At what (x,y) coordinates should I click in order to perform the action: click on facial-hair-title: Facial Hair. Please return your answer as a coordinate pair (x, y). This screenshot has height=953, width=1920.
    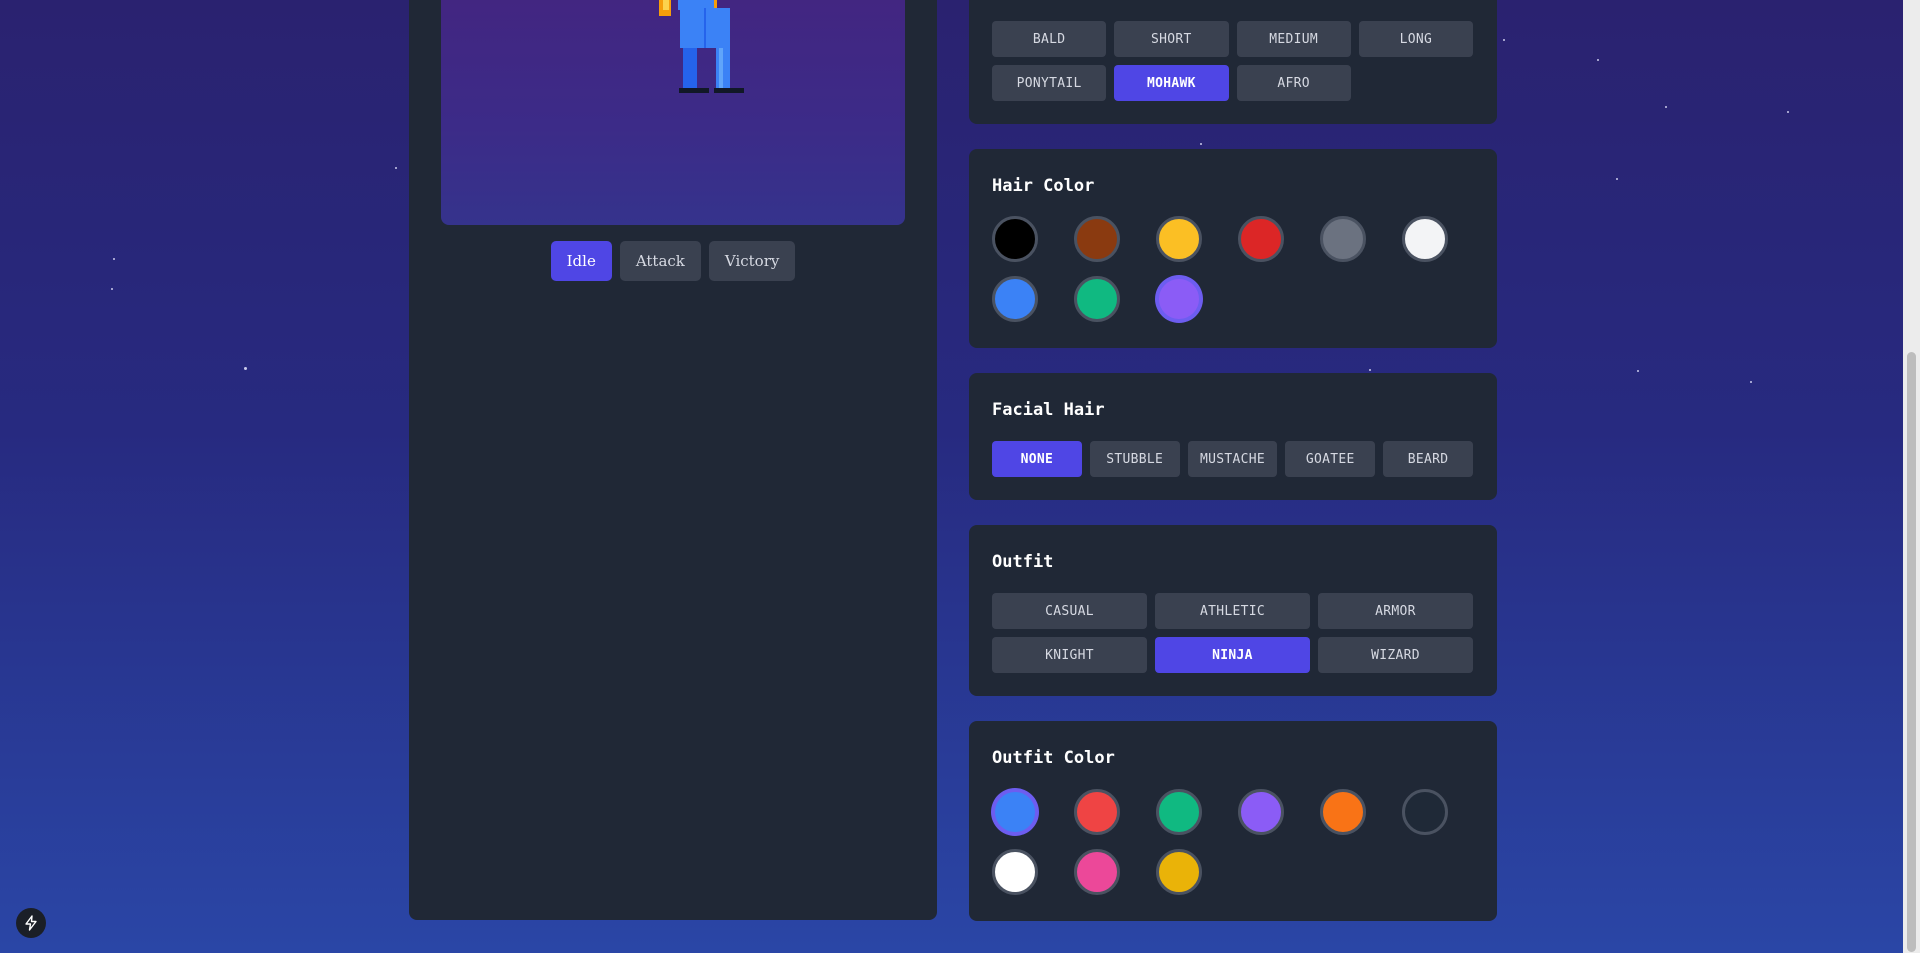
    Looking at the image, I should click on (1048, 410).